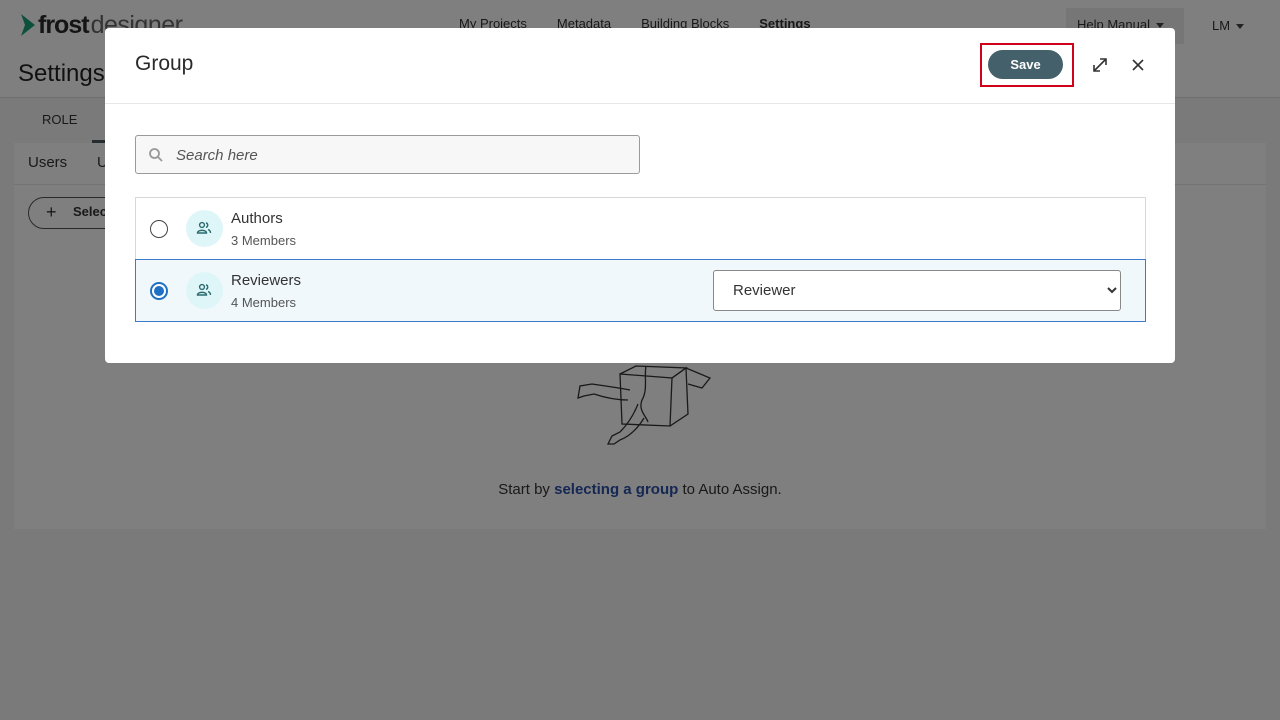 The image size is (1280, 720). I want to click on modal-header: Group Save, so click(640, 66).